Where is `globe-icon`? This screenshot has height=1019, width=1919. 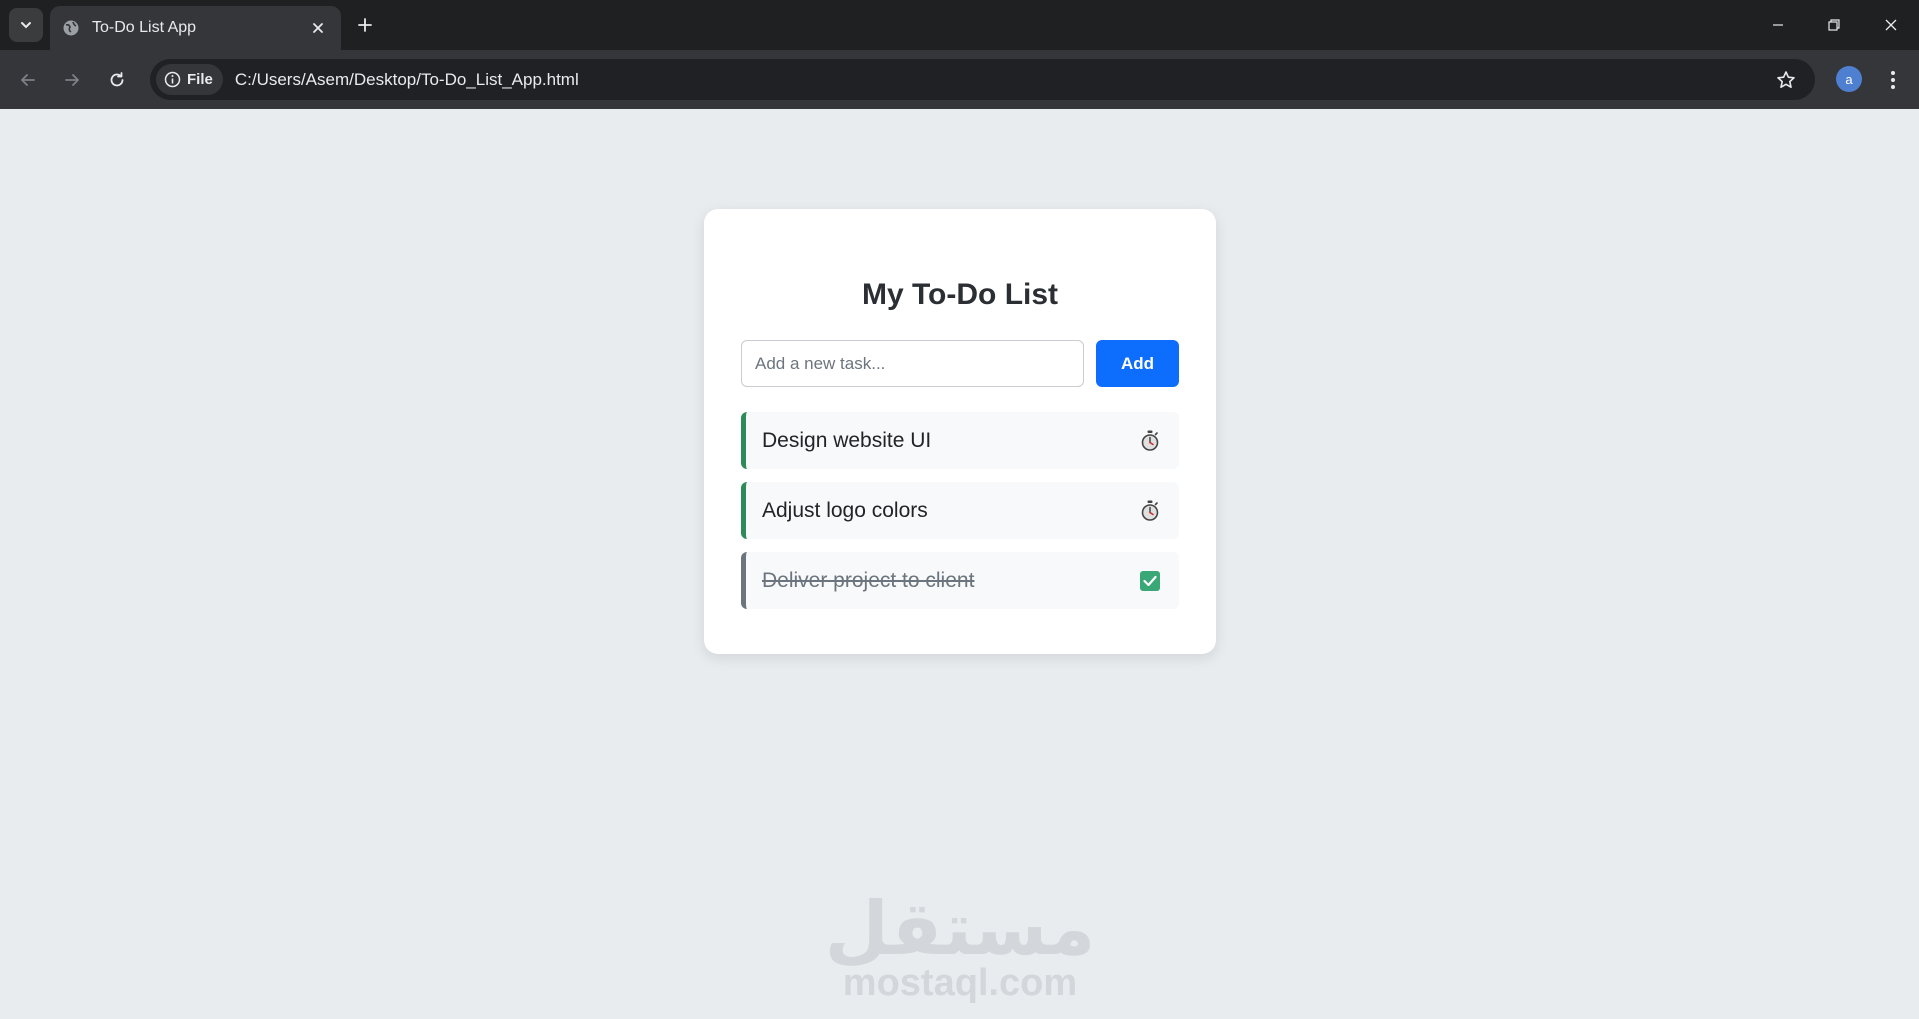
globe-icon is located at coordinates (71, 28).